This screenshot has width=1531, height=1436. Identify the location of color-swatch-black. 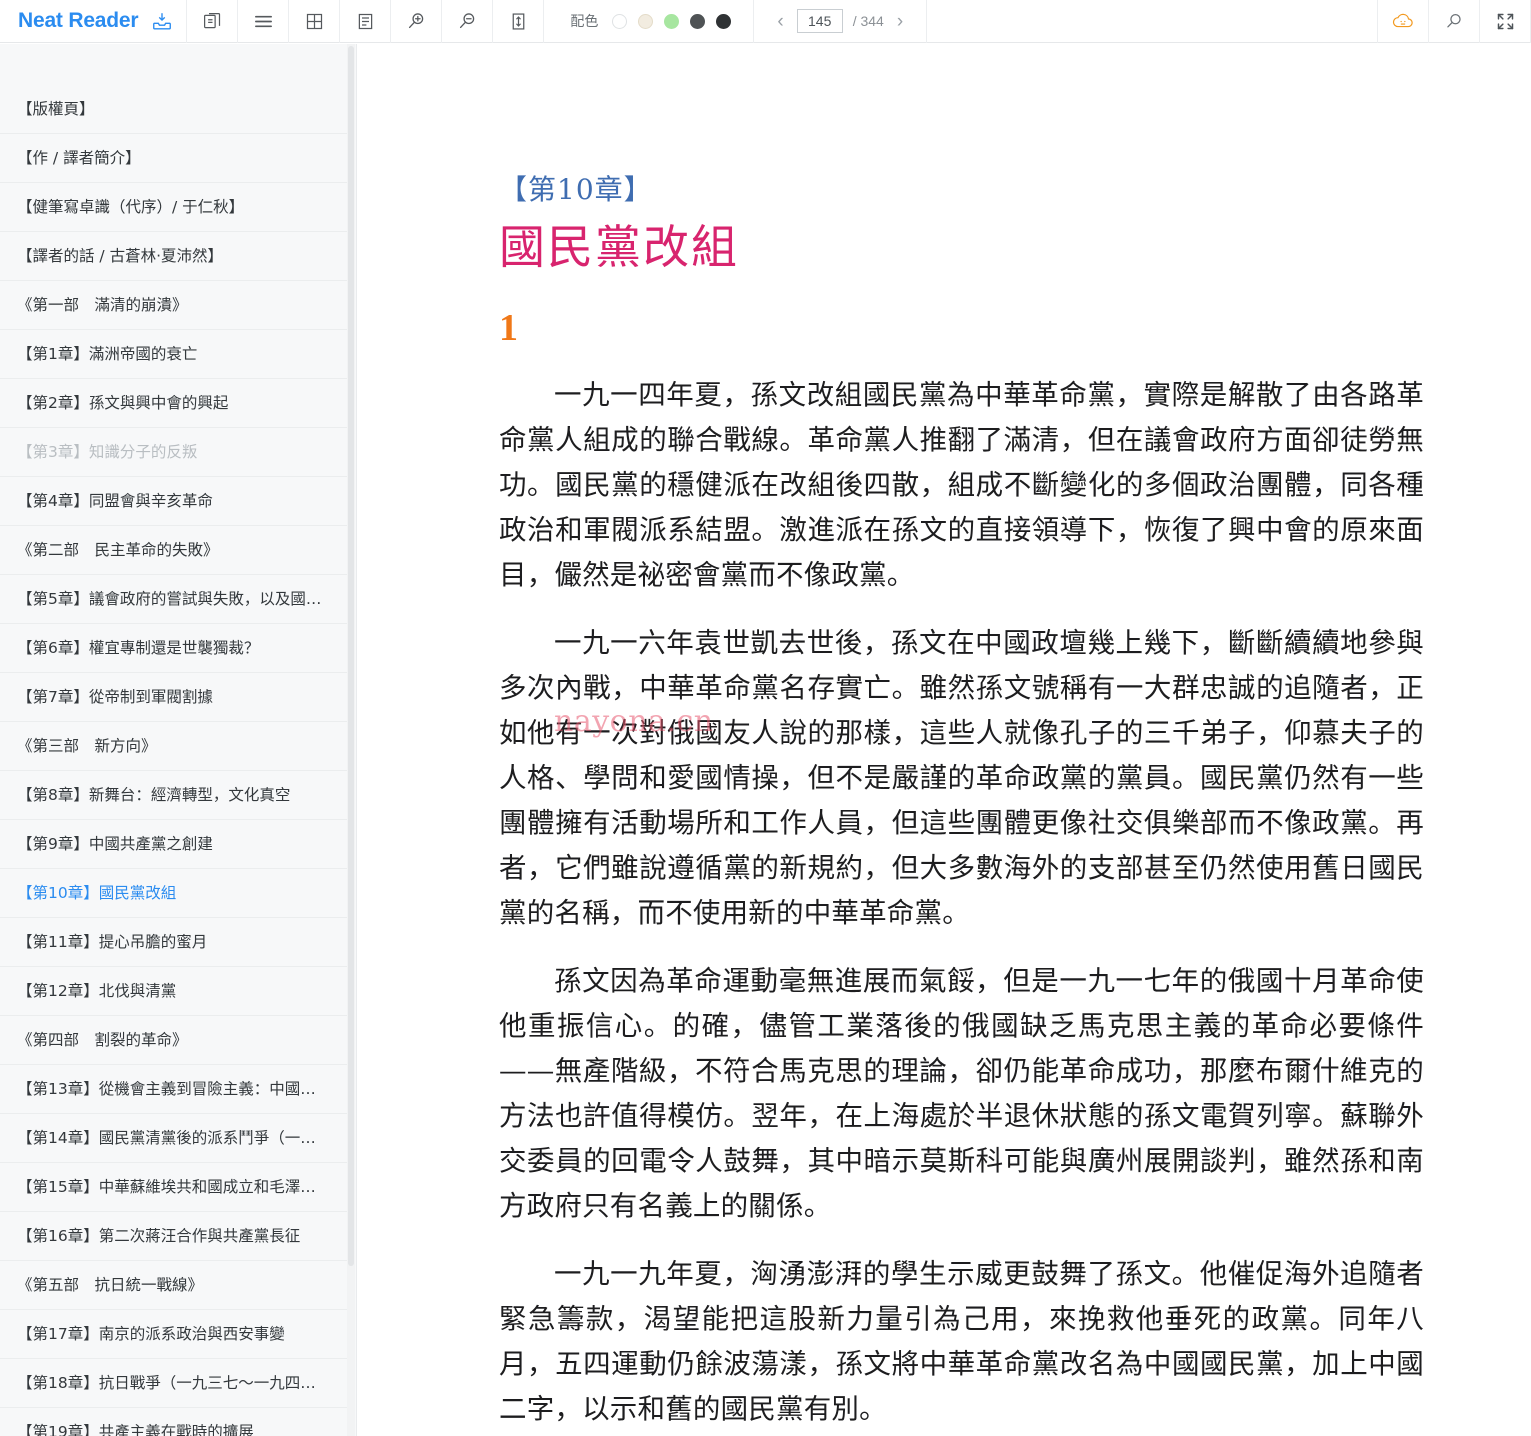
(724, 21).